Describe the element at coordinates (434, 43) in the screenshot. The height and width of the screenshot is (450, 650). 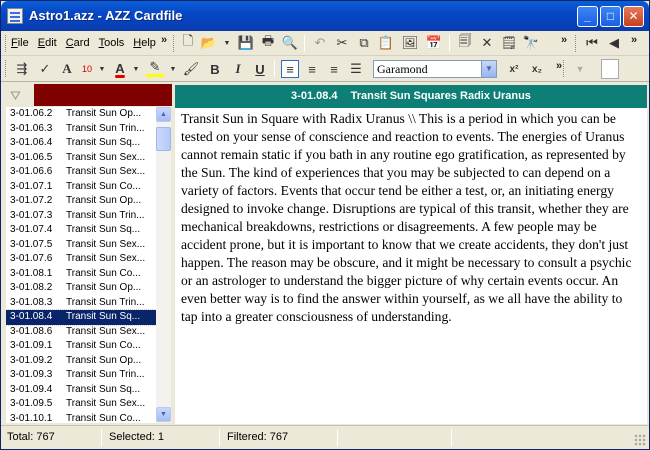
I see `insert-date-icon: 📅` at that location.